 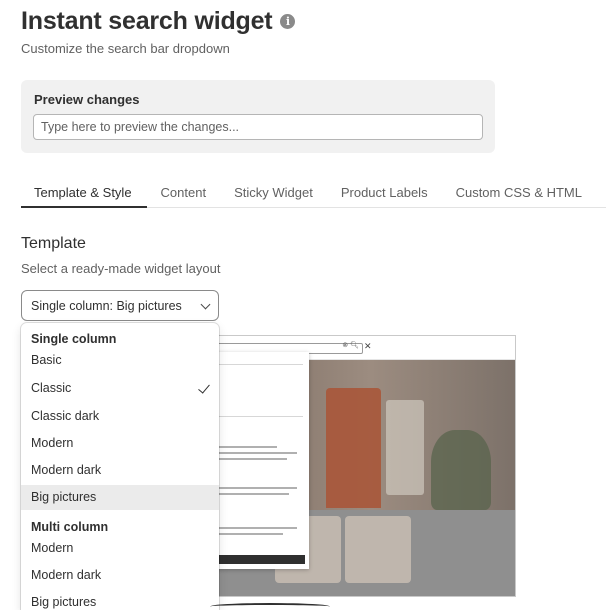 I want to click on preview-label: Preview changes, so click(x=87, y=99).